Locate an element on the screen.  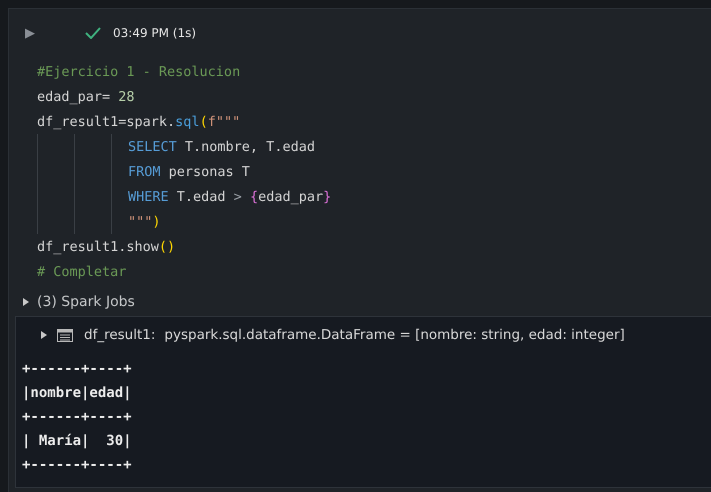
table-icon is located at coordinates (65, 335).